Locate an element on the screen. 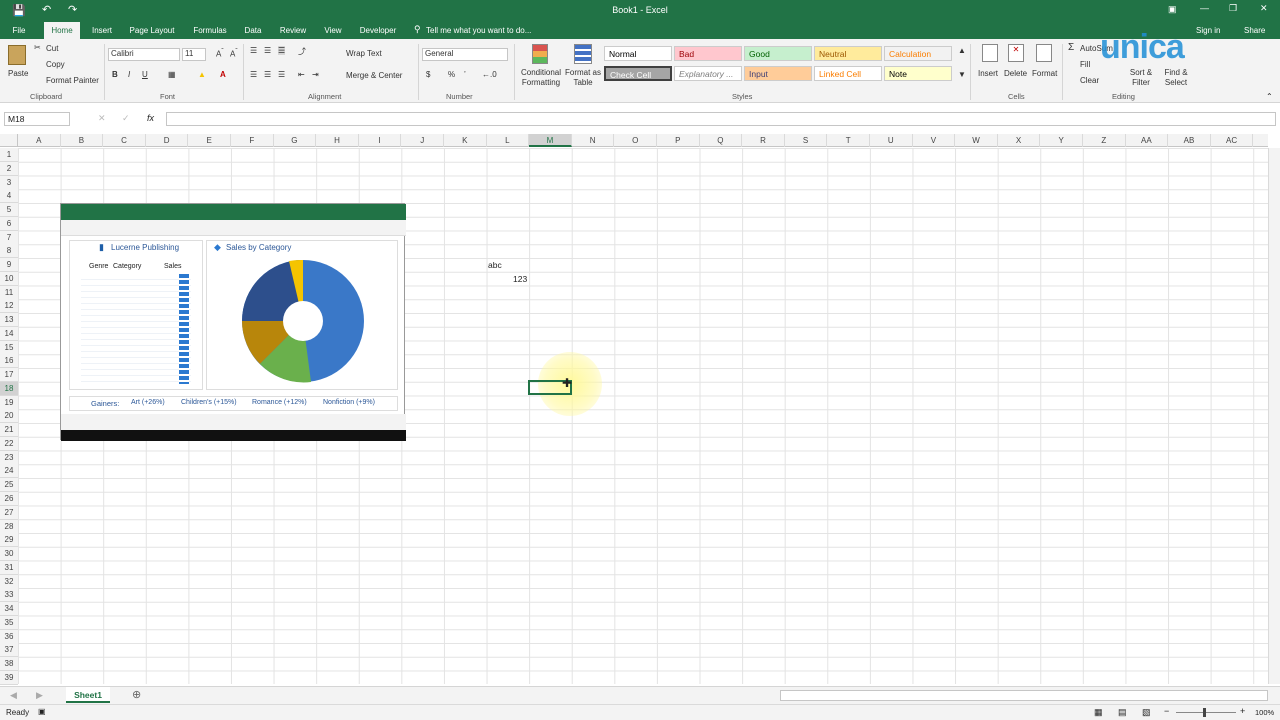 The height and width of the screenshot is (720, 1280). column-header-z: Z is located at coordinates (1104, 140).